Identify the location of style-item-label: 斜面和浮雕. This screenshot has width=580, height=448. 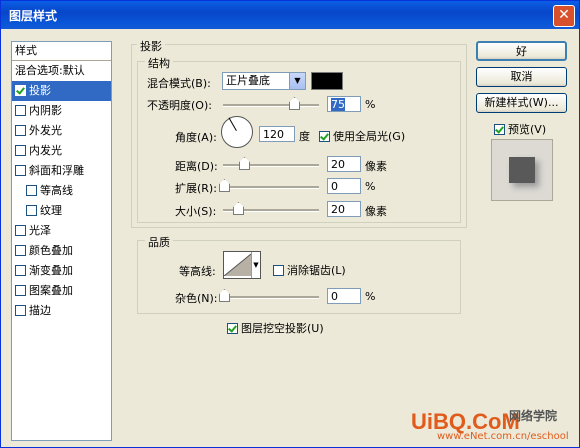
(56, 170).